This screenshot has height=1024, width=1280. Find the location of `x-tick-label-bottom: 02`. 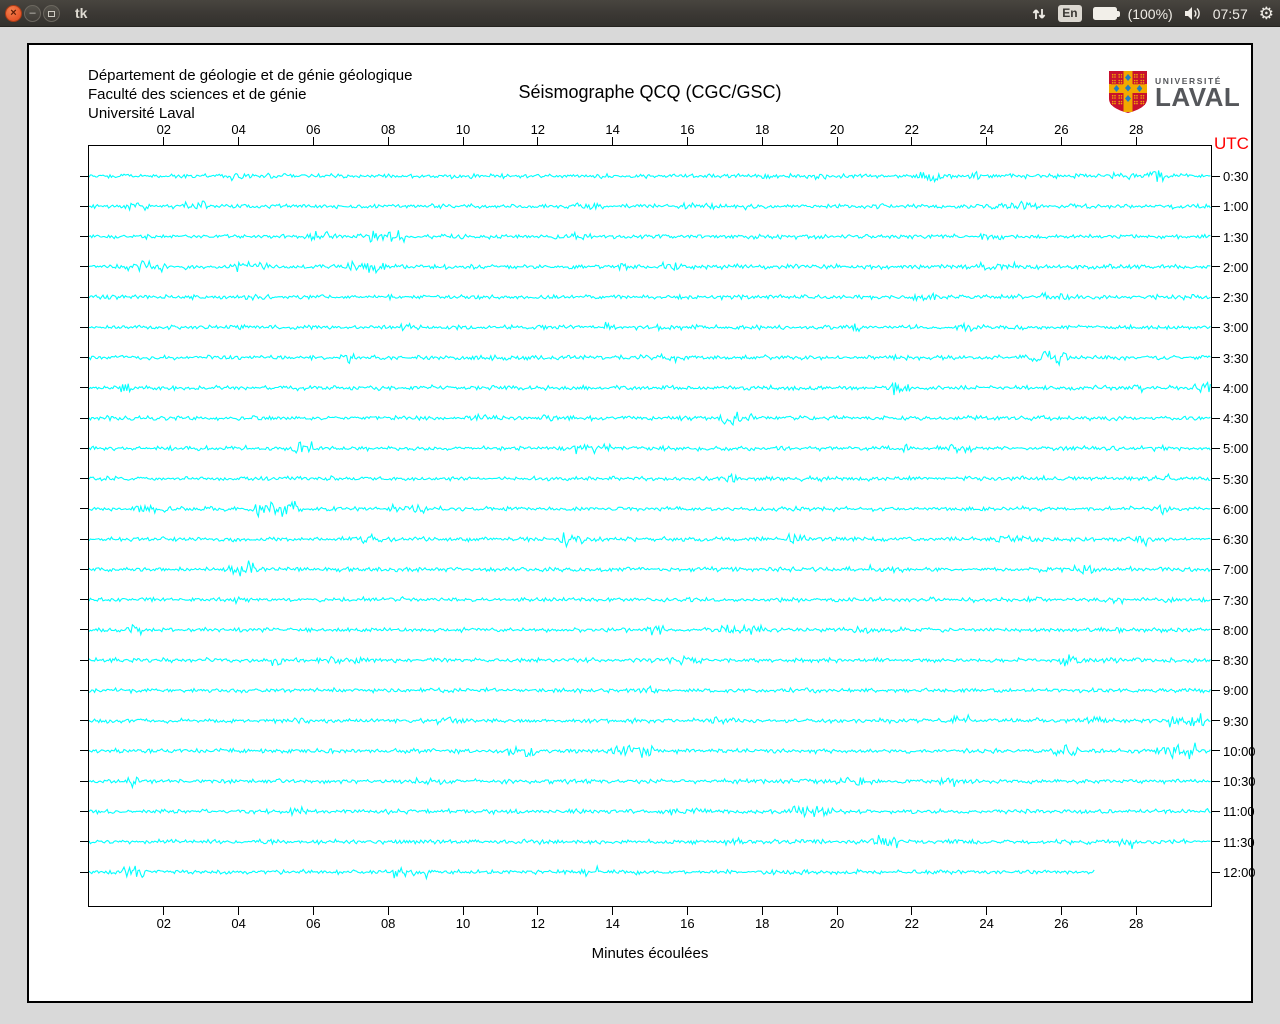

x-tick-label-bottom: 02 is located at coordinates (164, 923).